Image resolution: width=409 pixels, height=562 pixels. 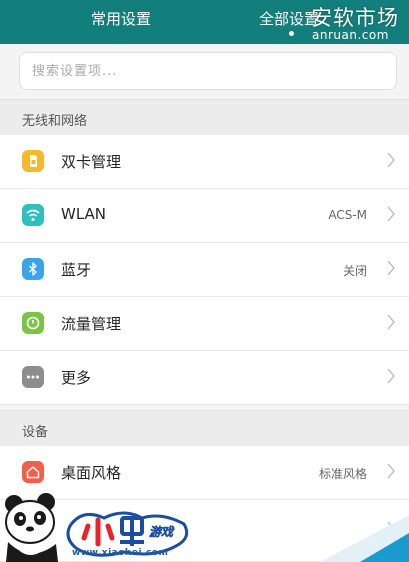 I want to click on xiaohei-watermark-url: www.xiaohei.com, so click(x=120, y=553).